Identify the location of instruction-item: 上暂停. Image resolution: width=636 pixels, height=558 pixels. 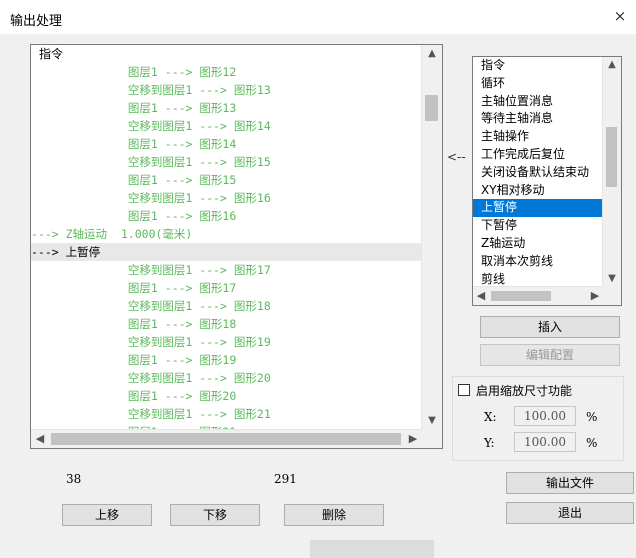
(538, 208).